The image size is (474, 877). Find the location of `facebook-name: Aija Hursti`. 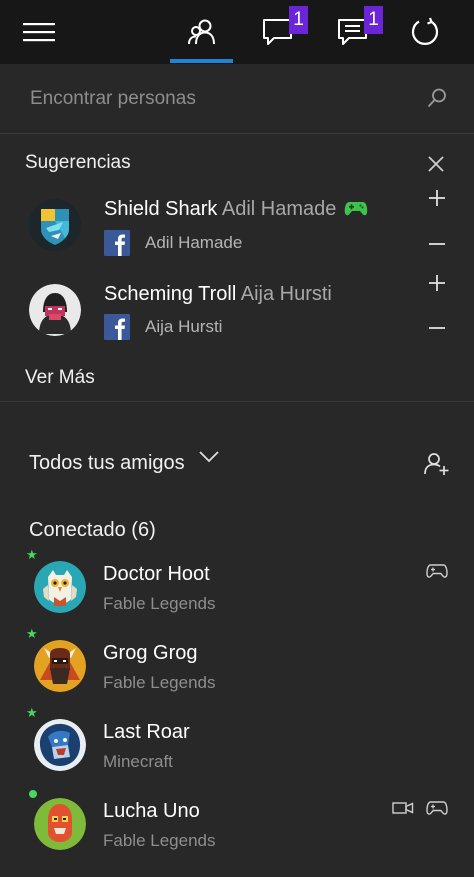

facebook-name: Aija Hursti is located at coordinates (184, 326).